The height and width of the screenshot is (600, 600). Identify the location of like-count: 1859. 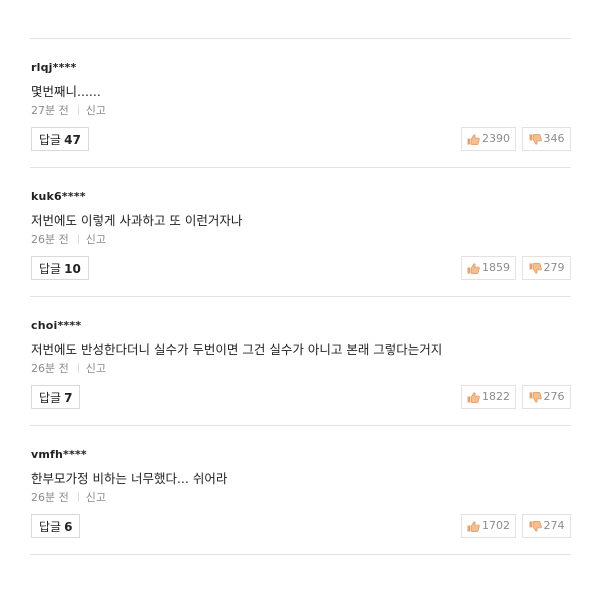
(496, 267).